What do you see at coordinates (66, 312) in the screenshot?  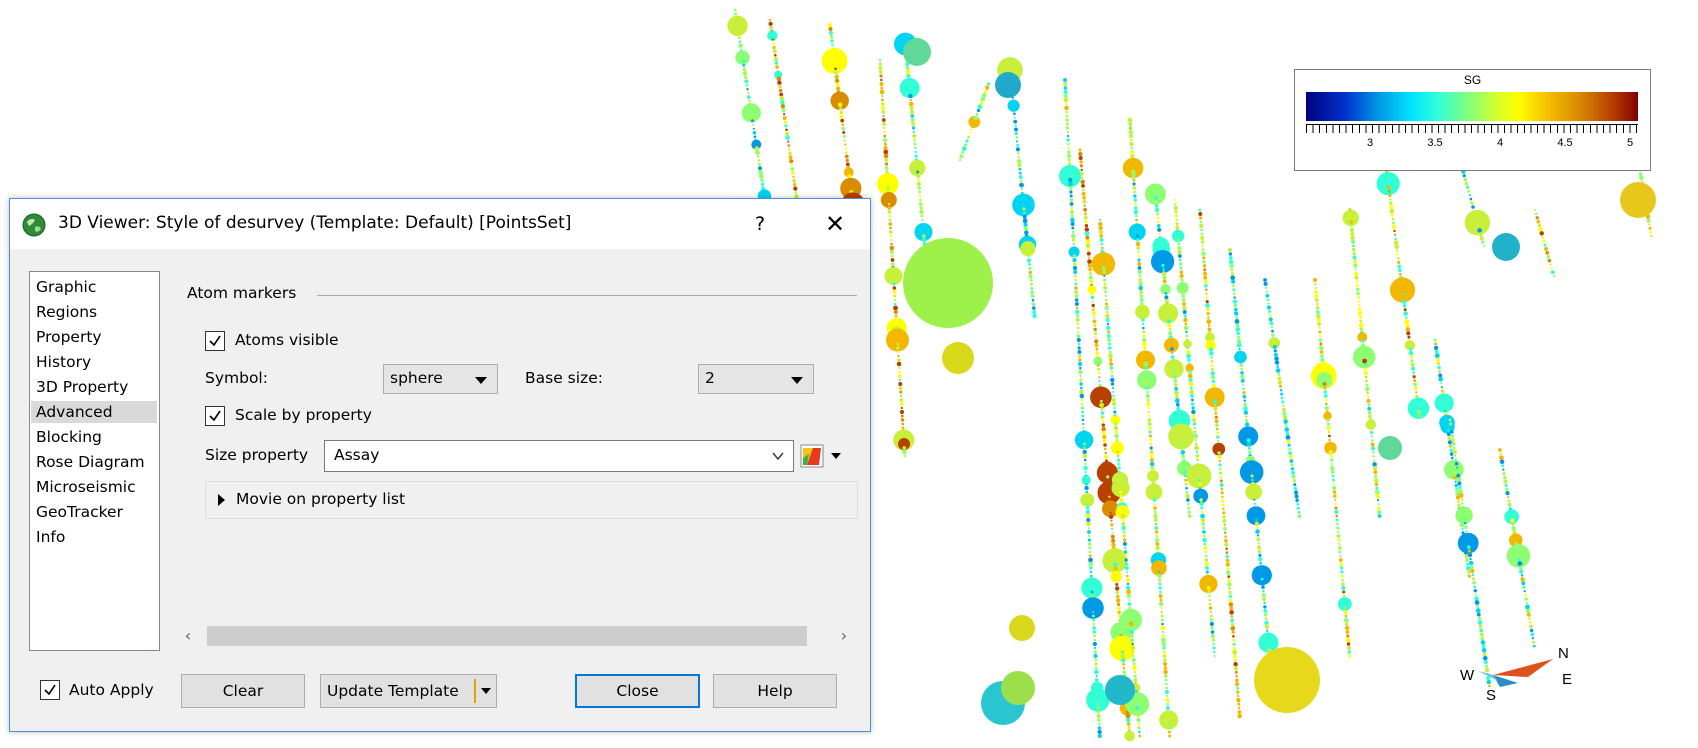 I see `nav-item-regions: Regions` at bounding box center [66, 312].